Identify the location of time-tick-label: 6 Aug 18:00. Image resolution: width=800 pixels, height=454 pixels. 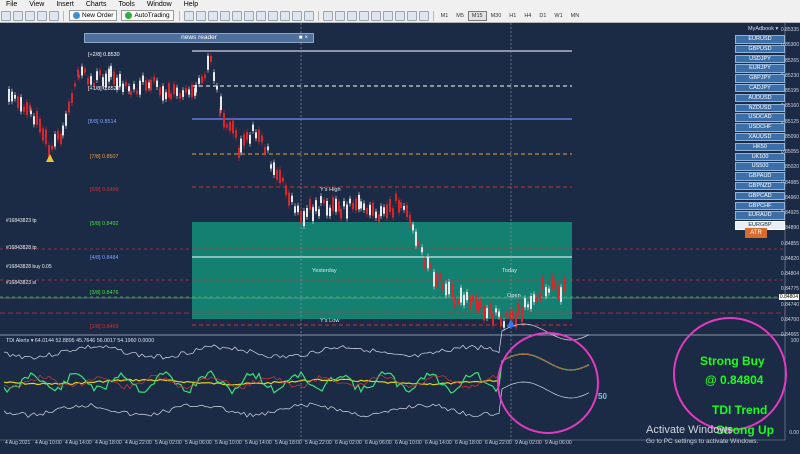
(468, 443).